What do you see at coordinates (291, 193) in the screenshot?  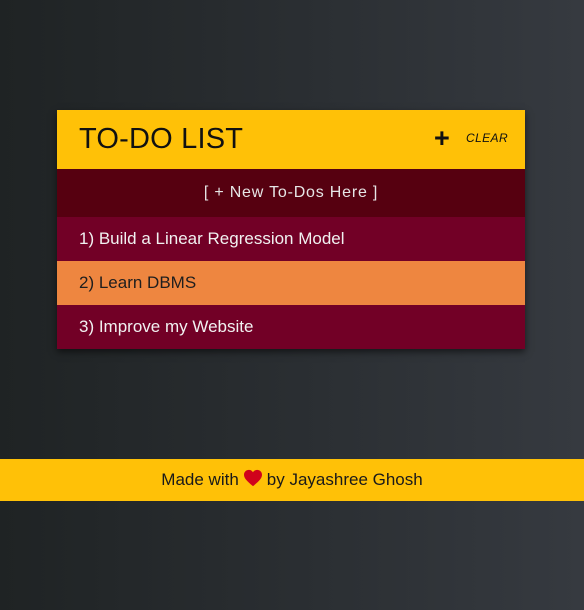 I see `new-todo-input: [ + New To-Dos Here ]` at bounding box center [291, 193].